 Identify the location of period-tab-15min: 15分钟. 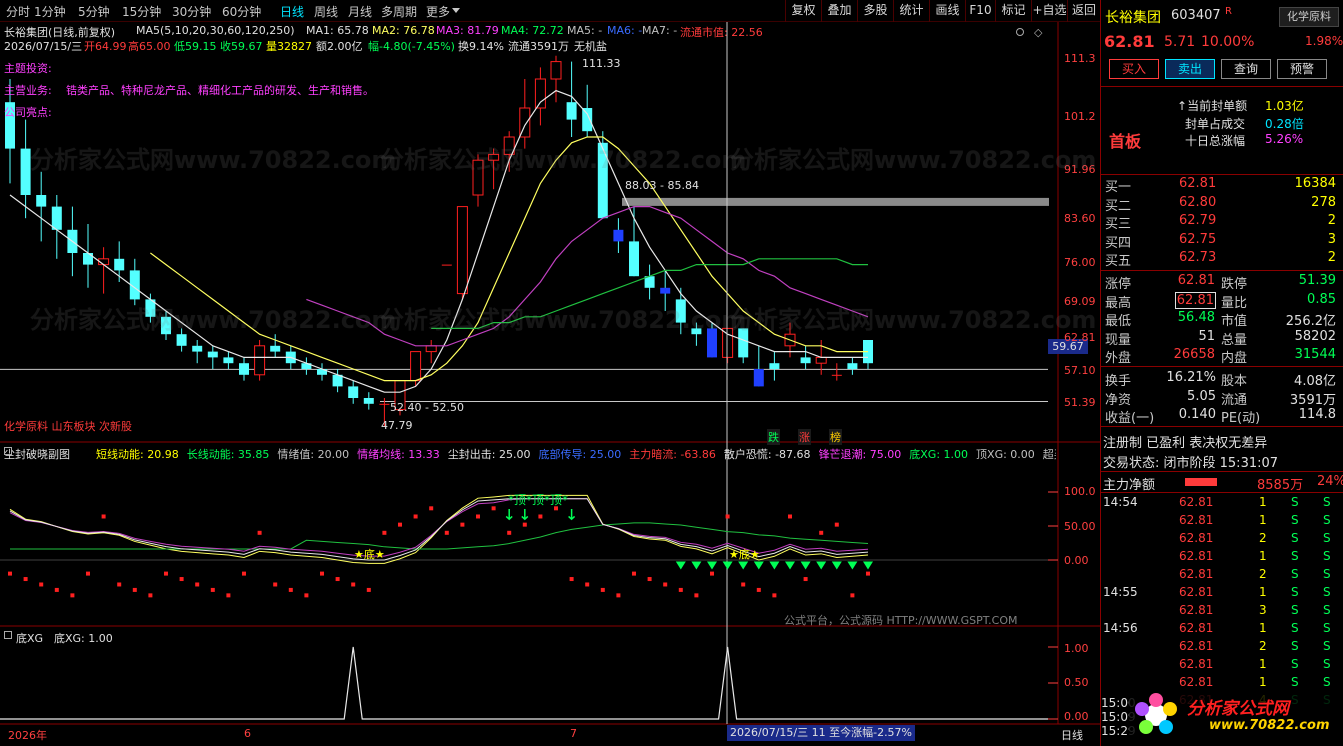
(141, 11).